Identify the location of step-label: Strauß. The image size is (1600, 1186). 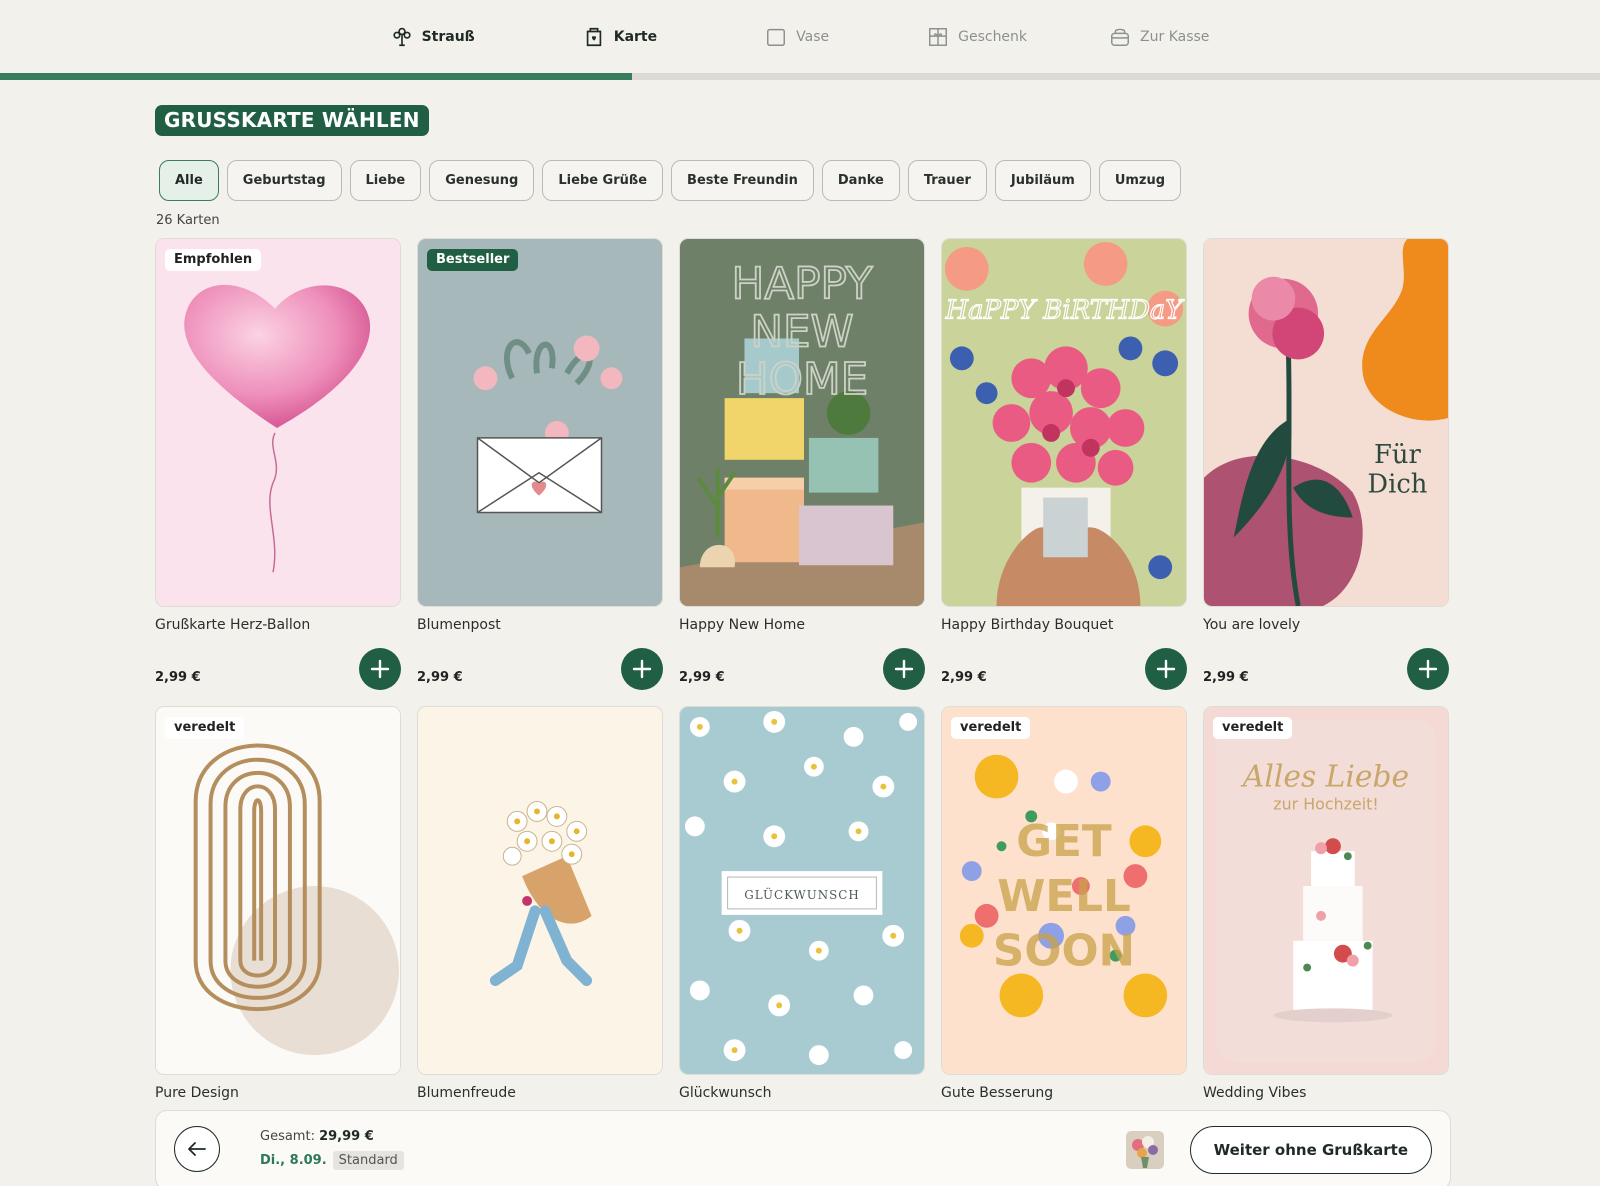
(448, 36).